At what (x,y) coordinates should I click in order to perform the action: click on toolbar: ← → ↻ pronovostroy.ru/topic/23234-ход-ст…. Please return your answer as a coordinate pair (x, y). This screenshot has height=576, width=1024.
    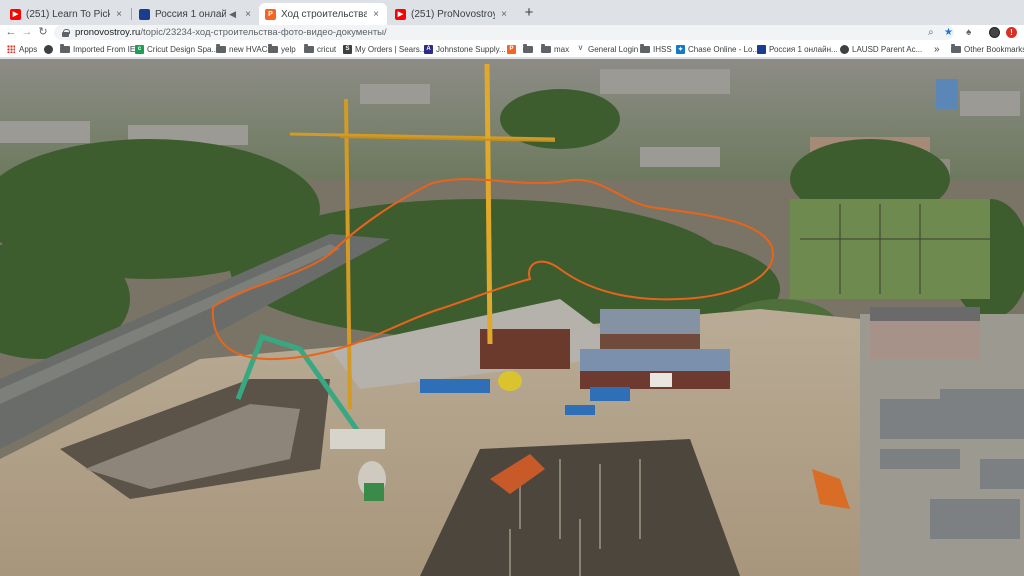
    Looking at the image, I should click on (512, 32).